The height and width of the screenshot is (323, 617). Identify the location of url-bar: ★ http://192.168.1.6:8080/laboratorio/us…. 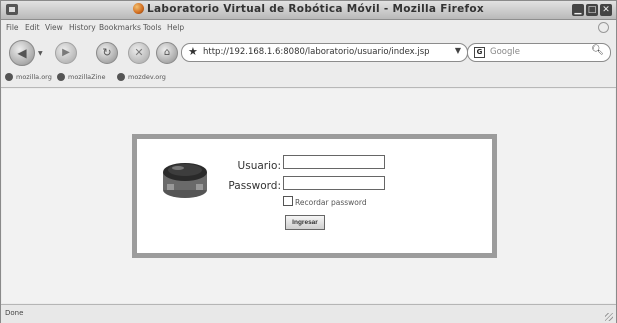
(324, 52).